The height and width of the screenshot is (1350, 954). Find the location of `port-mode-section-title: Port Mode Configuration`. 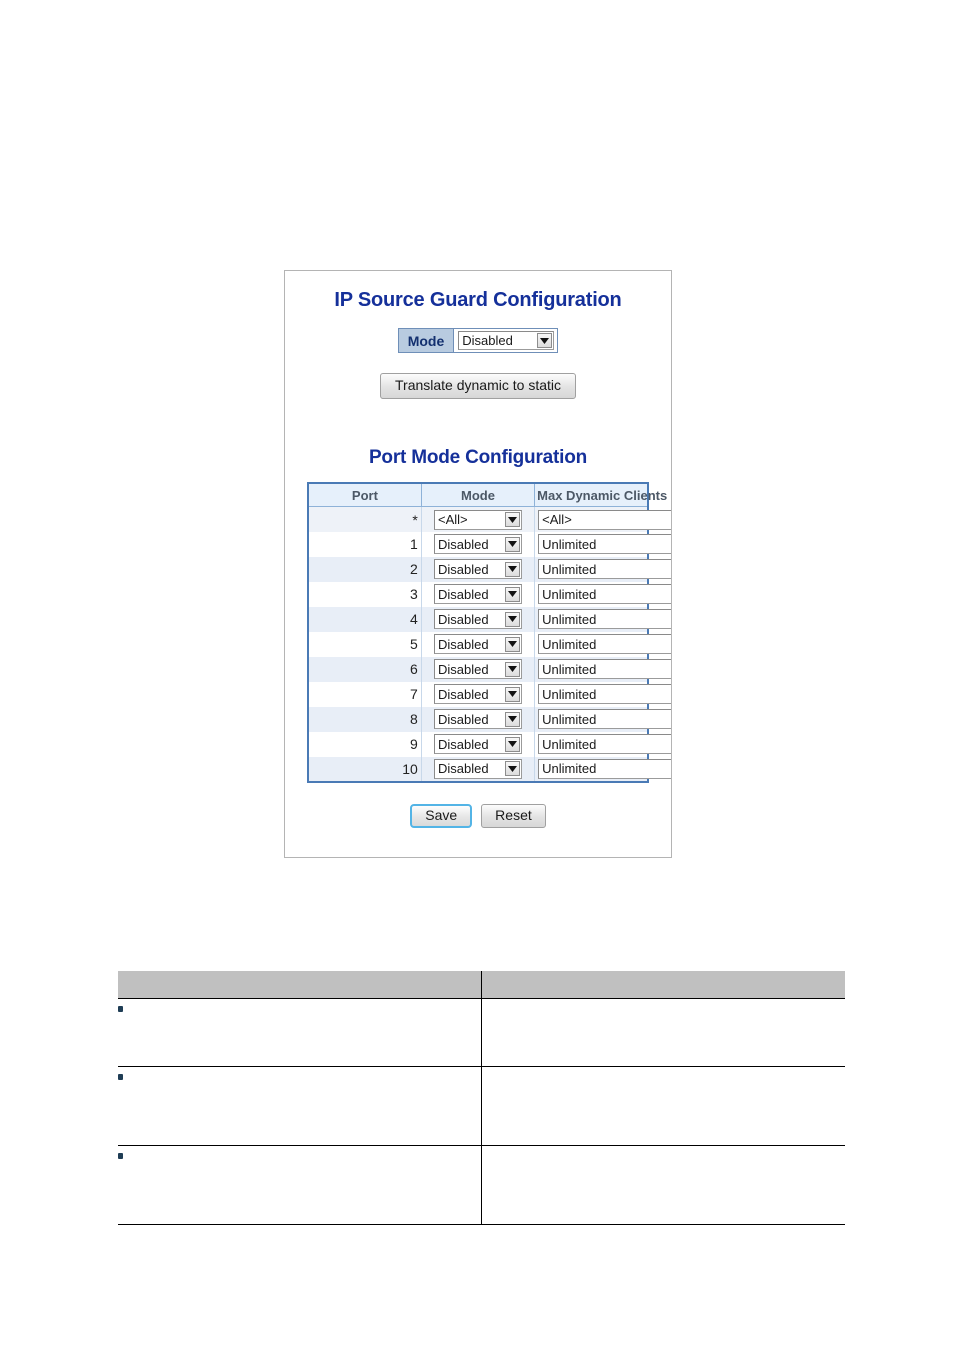

port-mode-section-title: Port Mode Configuration is located at coordinates (478, 458).